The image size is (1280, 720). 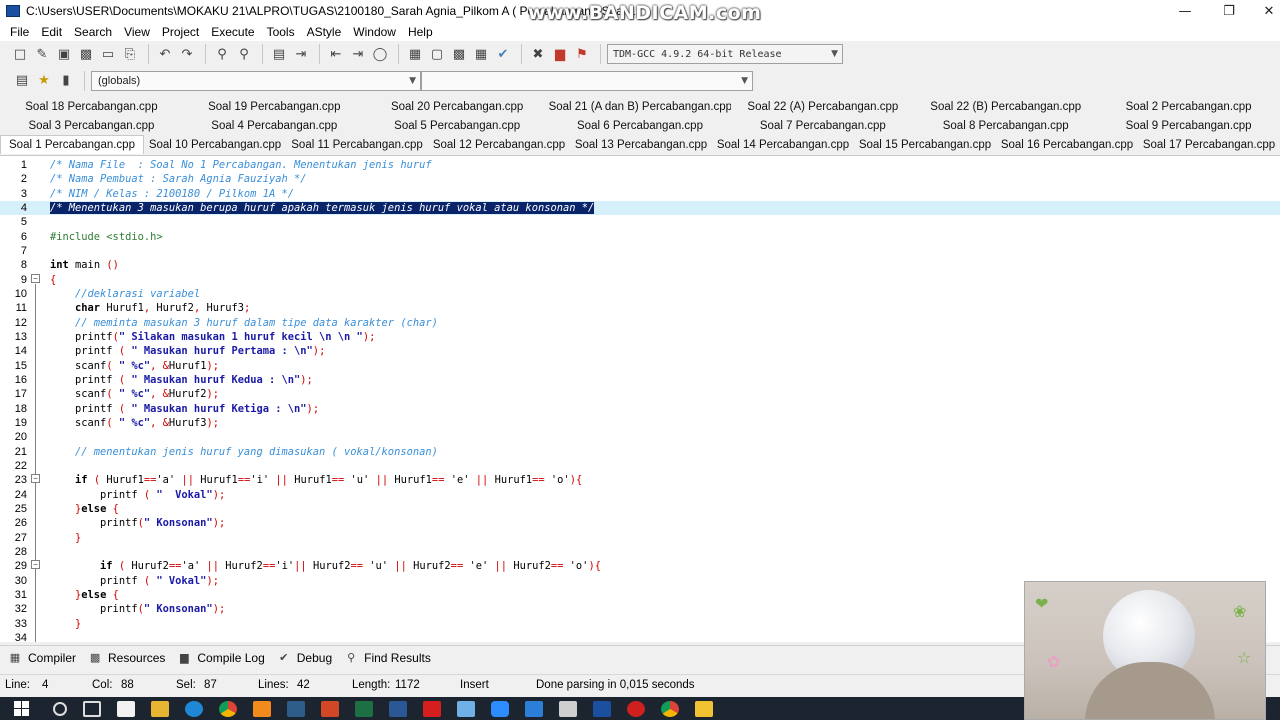 What do you see at coordinates (602, 708) in the screenshot?
I see `devcpp-task-icon` at bounding box center [602, 708].